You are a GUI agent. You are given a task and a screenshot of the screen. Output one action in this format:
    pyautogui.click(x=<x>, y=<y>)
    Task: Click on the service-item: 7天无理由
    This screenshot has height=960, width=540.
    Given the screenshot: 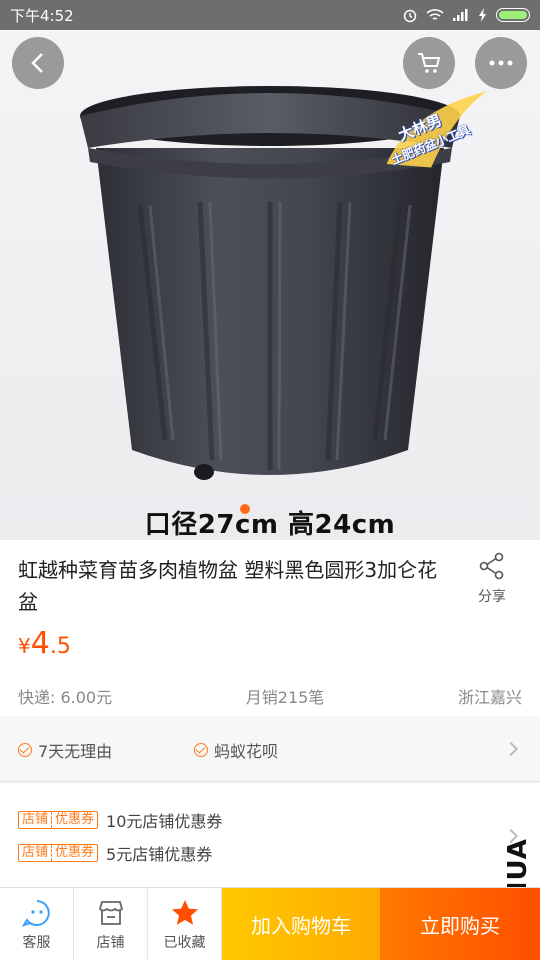 What is the action you would take?
    pyautogui.click(x=65, y=750)
    